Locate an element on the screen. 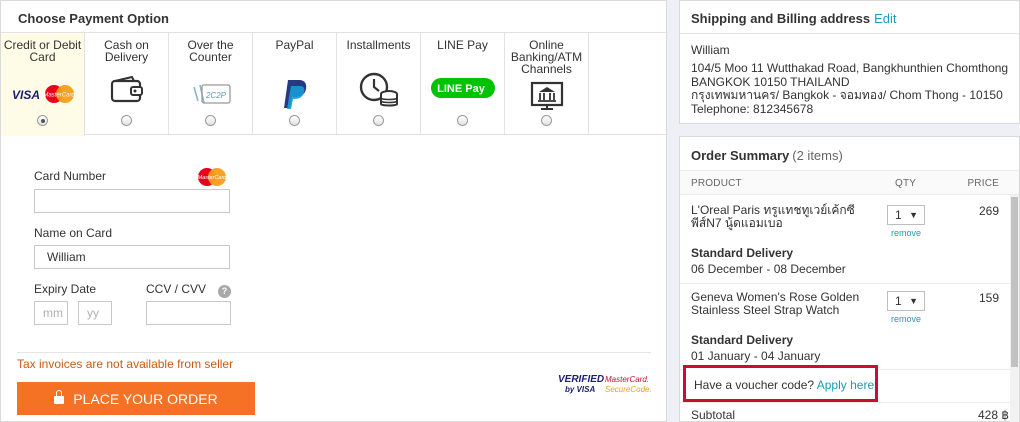  svg-text: LINE Pay is located at coordinates (461, 89).